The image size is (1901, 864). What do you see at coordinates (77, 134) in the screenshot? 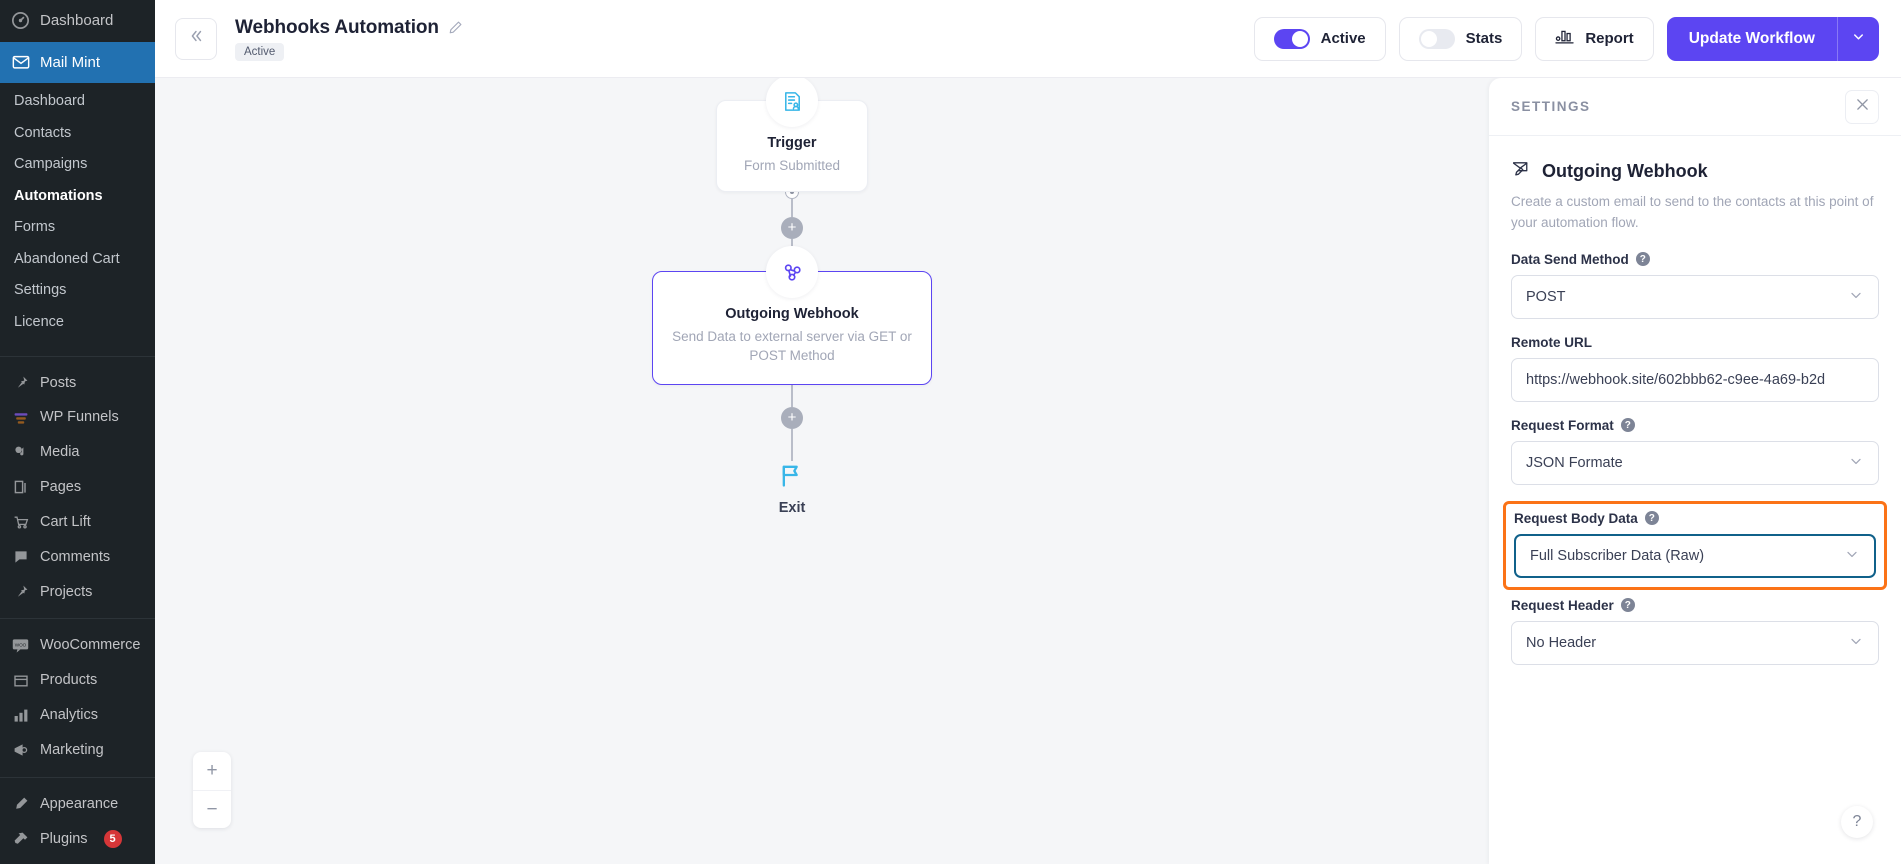
I see `sidebar-subitem-contacts: Contacts` at bounding box center [77, 134].